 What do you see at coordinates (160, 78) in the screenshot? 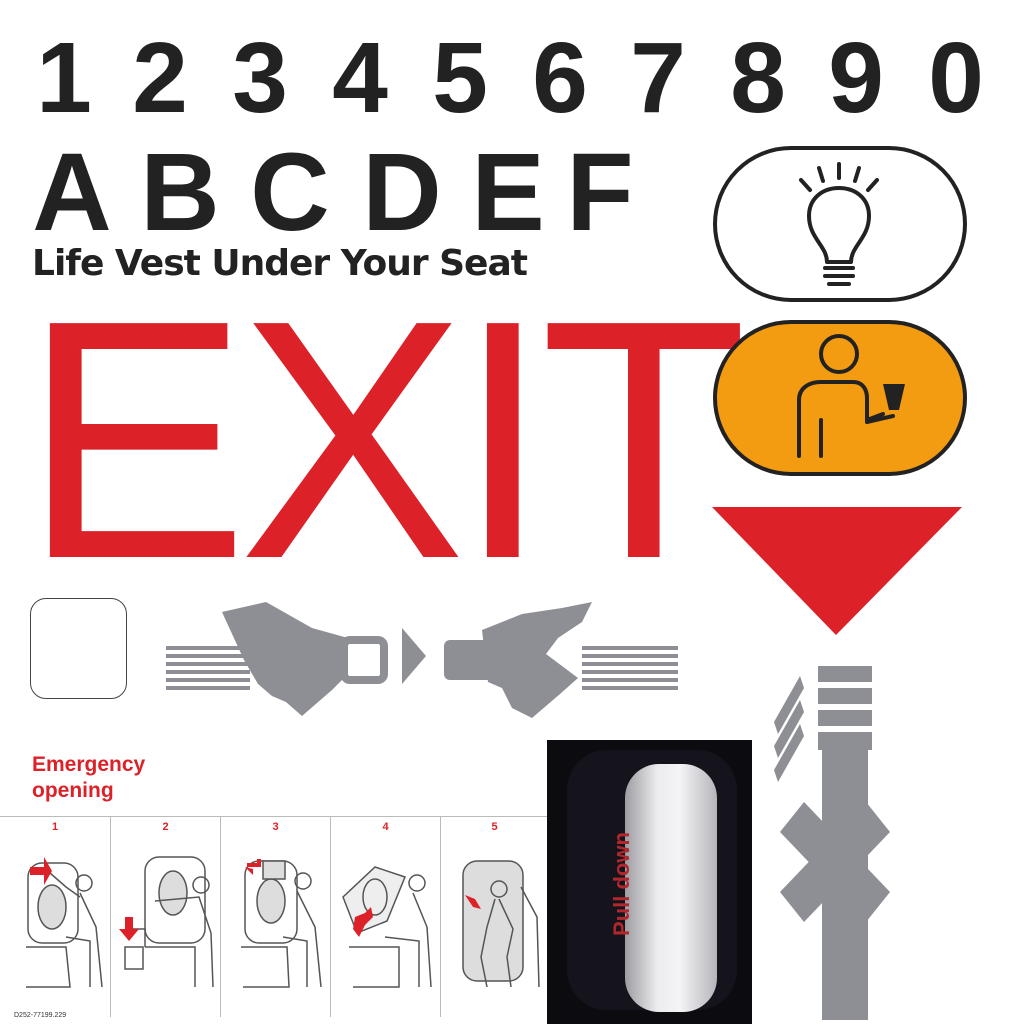
I see `digit-2: 2` at bounding box center [160, 78].